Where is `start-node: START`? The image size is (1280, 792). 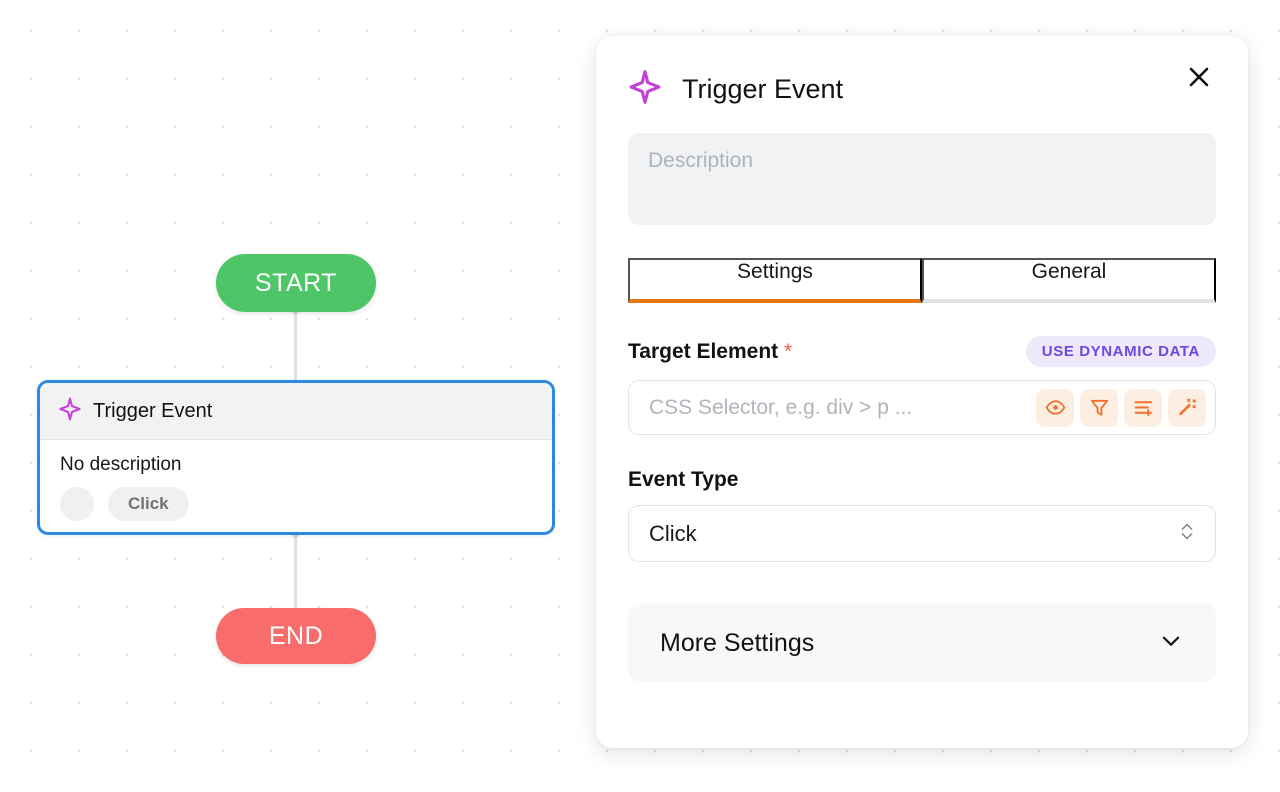 start-node: START is located at coordinates (296, 283).